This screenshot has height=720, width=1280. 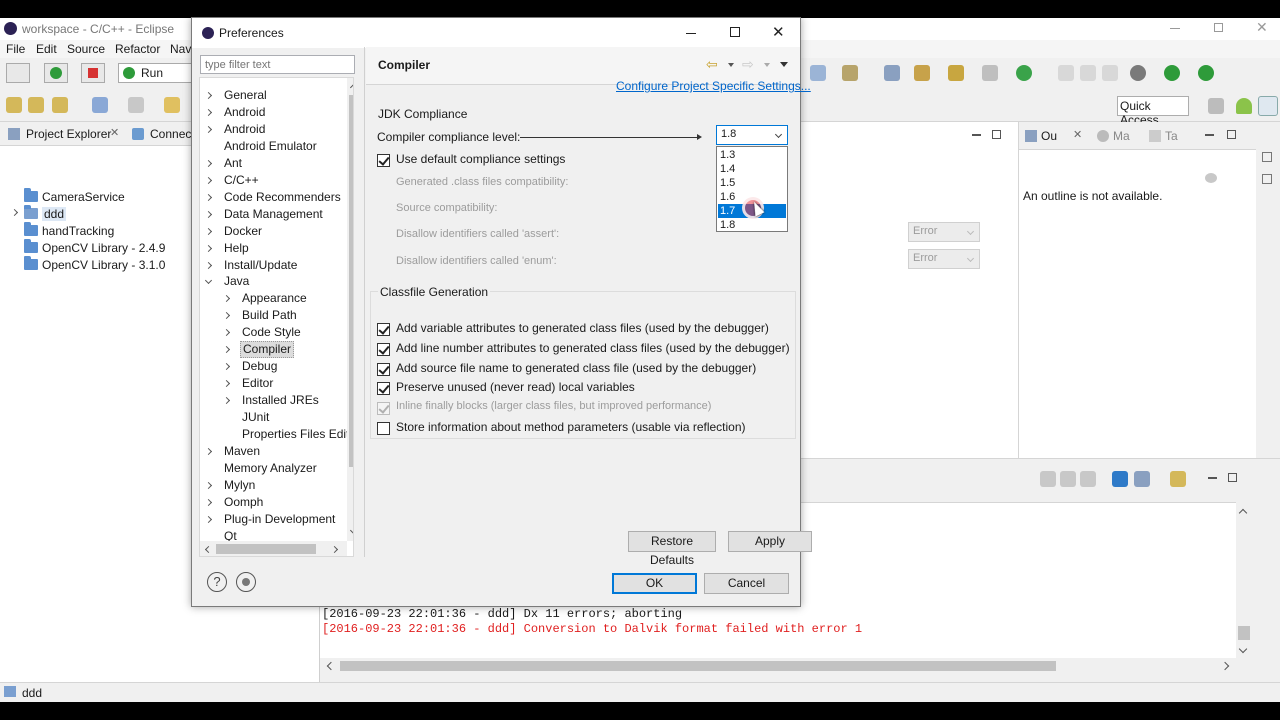 I want to click on tree-item: Android Emulator, so click(x=274, y=146).